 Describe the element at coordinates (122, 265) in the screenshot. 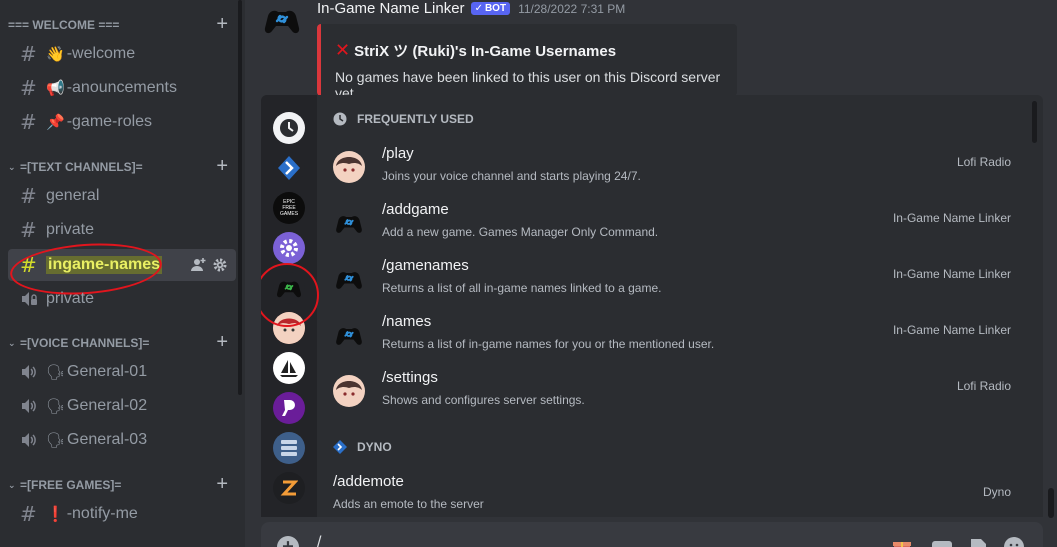

I see `channel-ingame-names: # ingame-names` at that location.